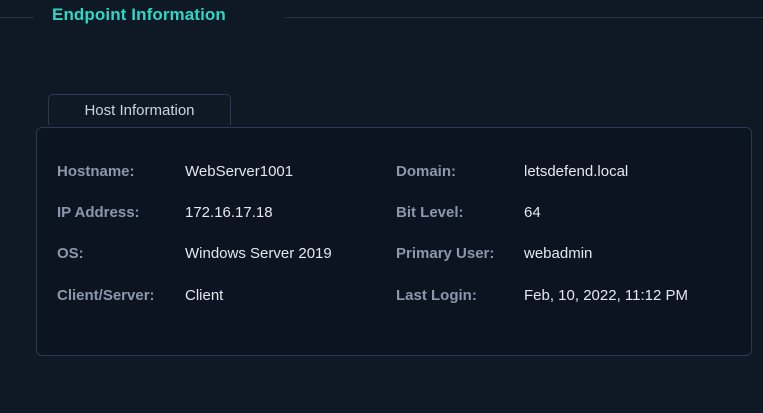 This screenshot has height=413, width=763. What do you see at coordinates (532, 212) in the screenshot?
I see `bit-level-value: 64` at bounding box center [532, 212].